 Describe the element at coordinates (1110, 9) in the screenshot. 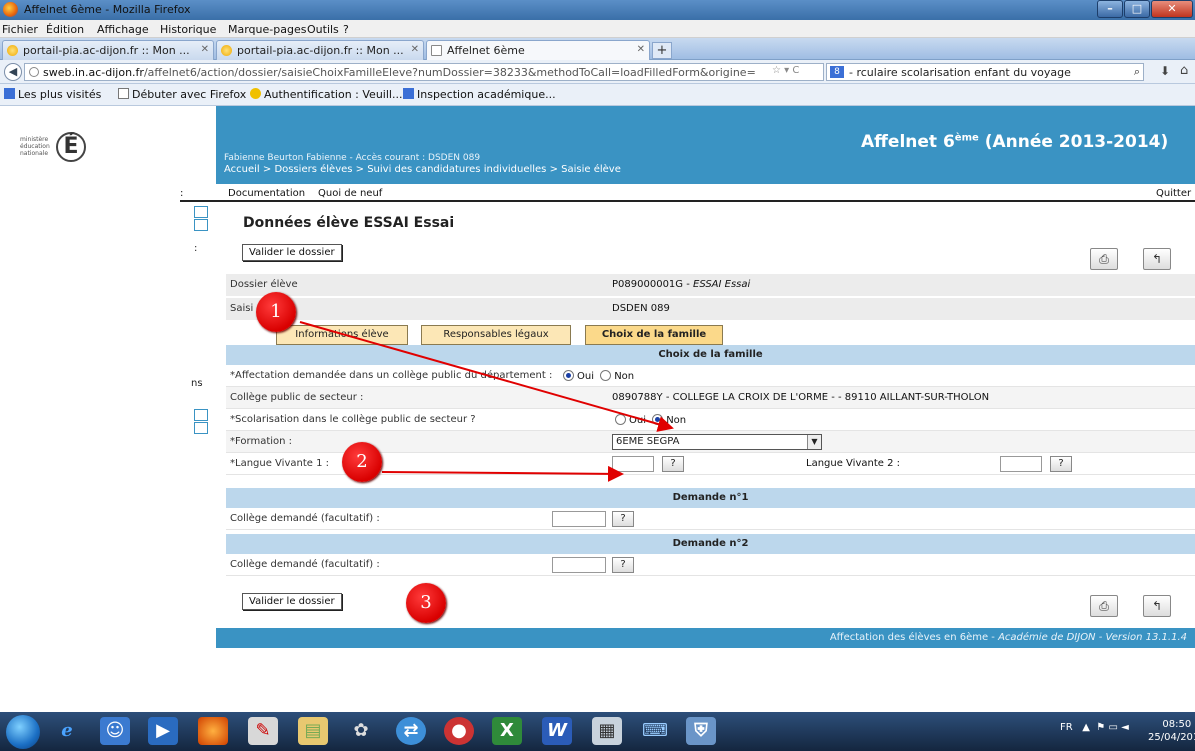

I see `minimize-button: –` at that location.